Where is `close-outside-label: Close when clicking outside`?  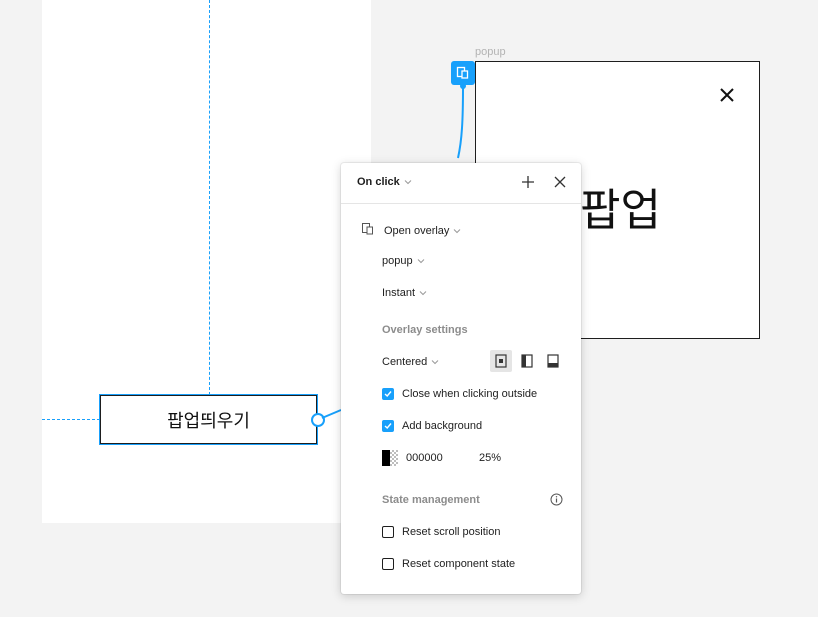 close-outside-label: Close when clicking outside is located at coordinates (470, 394).